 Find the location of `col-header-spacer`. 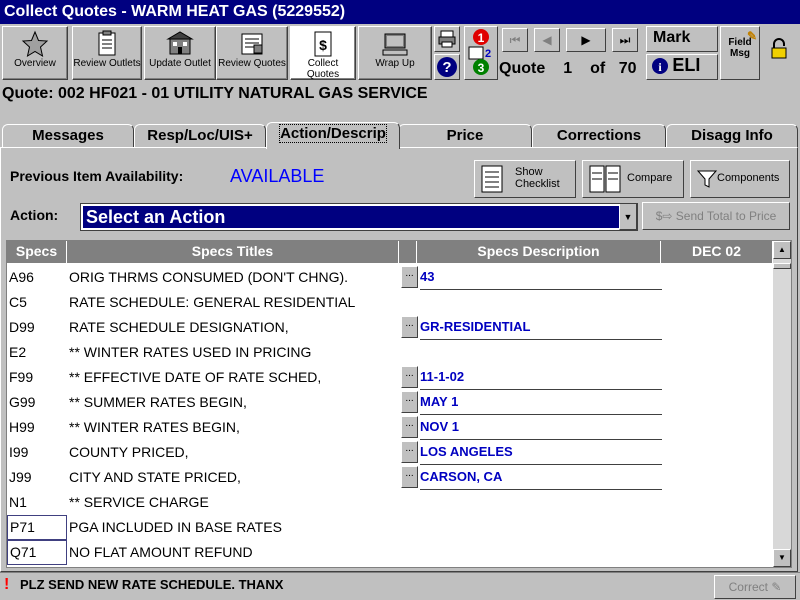

col-header-spacer is located at coordinates (408, 252).